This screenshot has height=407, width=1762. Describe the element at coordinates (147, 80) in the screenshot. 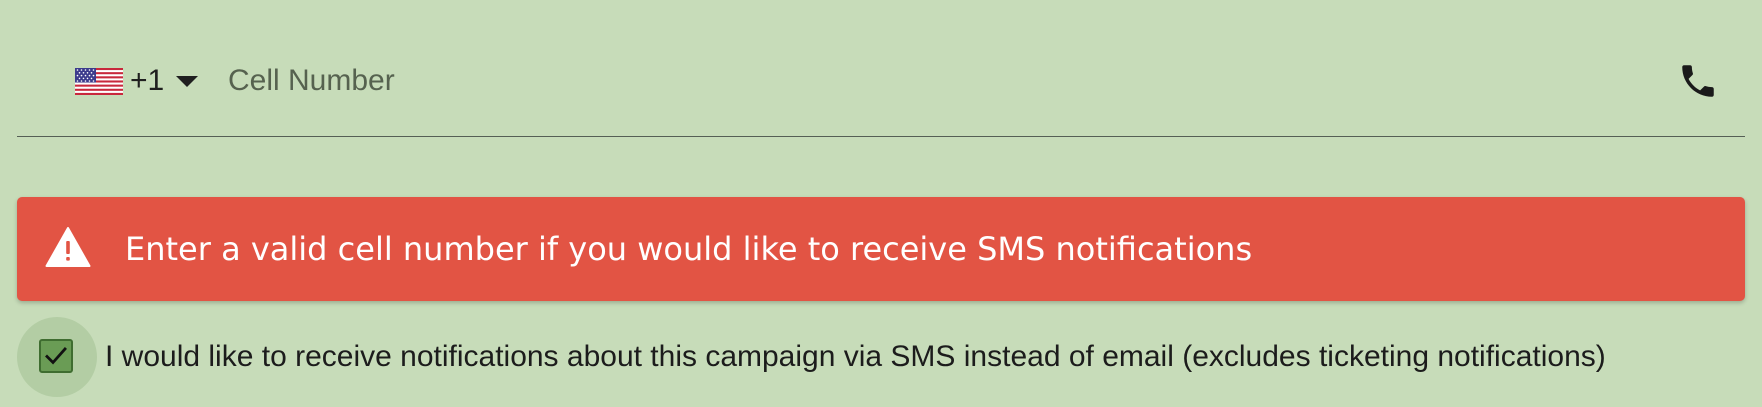

I see `country-dial-code: +1` at that location.